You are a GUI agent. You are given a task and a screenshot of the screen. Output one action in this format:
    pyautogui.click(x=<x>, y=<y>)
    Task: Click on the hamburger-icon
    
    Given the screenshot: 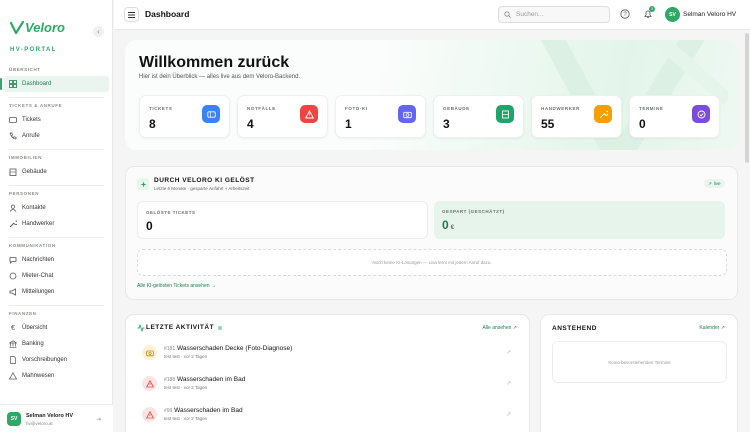 What is the action you would take?
    pyautogui.click(x=131, y=14)
    